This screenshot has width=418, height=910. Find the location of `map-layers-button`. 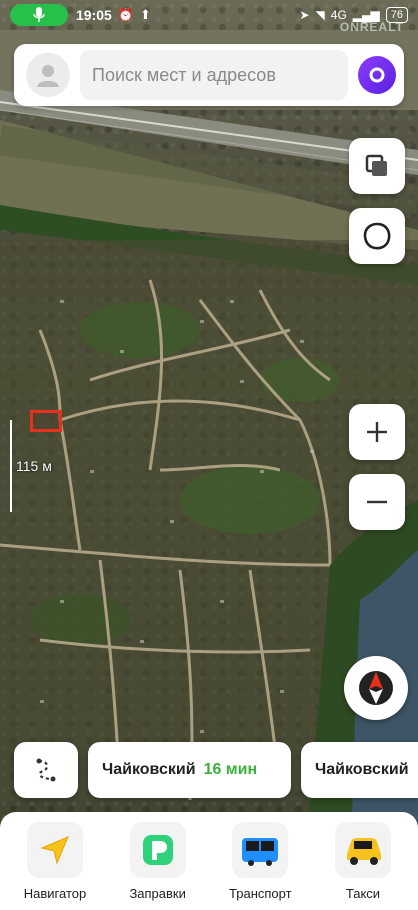

map-layers-button is located at coordinates (377, 166).